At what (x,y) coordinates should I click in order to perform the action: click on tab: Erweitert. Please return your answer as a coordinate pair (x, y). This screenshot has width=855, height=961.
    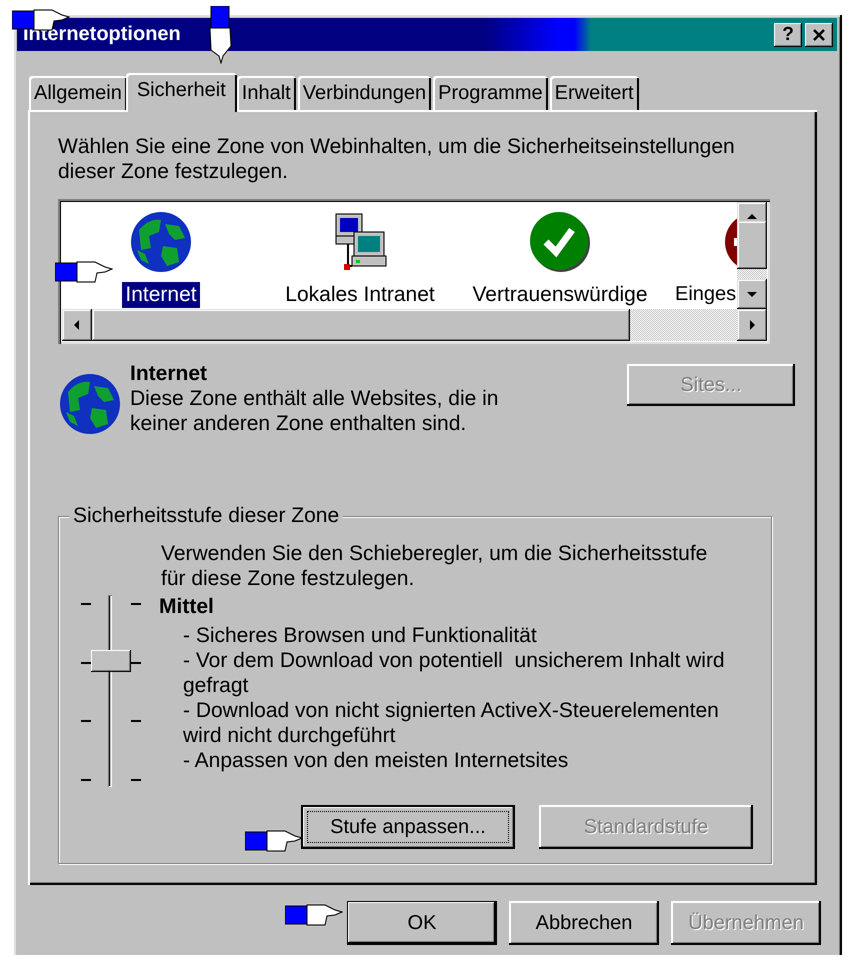
    Looking at the image, I should click on (594, 93).